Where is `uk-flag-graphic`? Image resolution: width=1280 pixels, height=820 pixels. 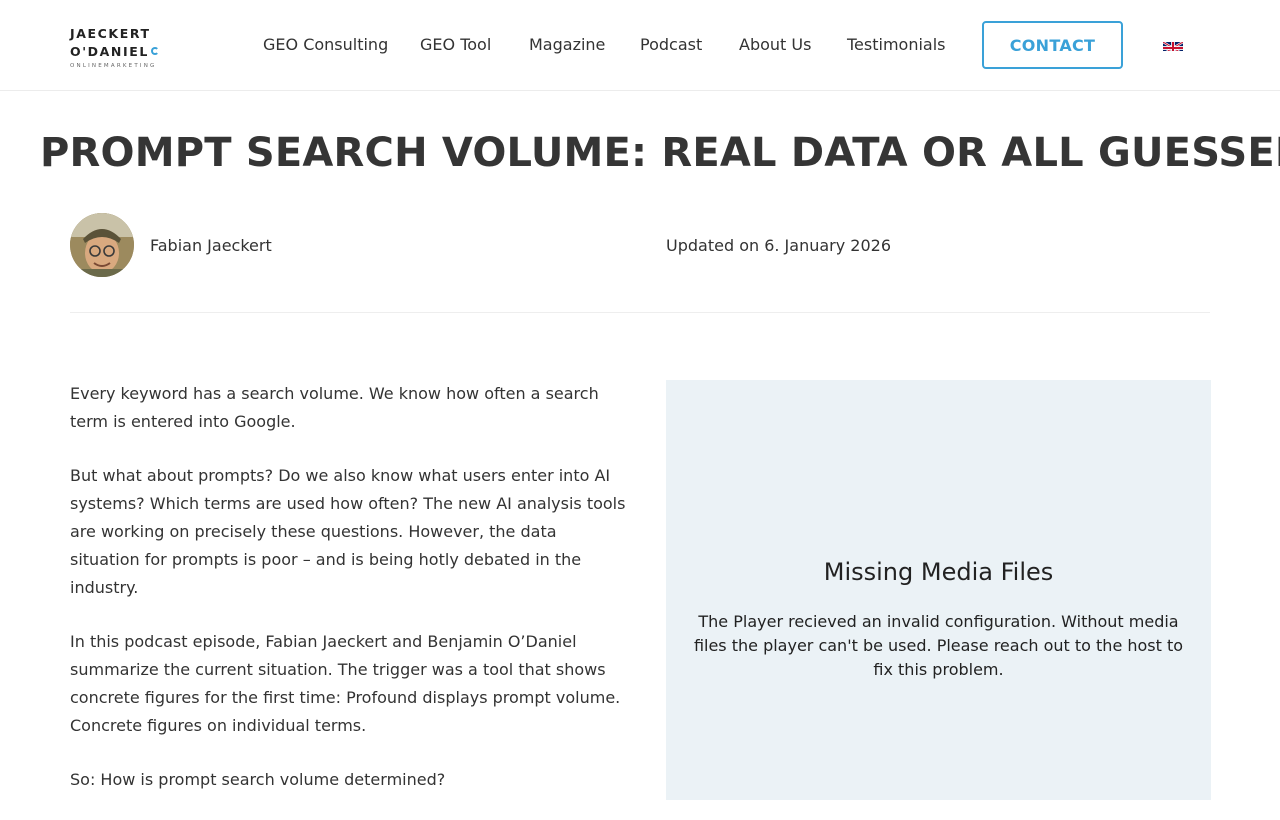 uk-flag-graphic is located at coordinates (1173, 45).